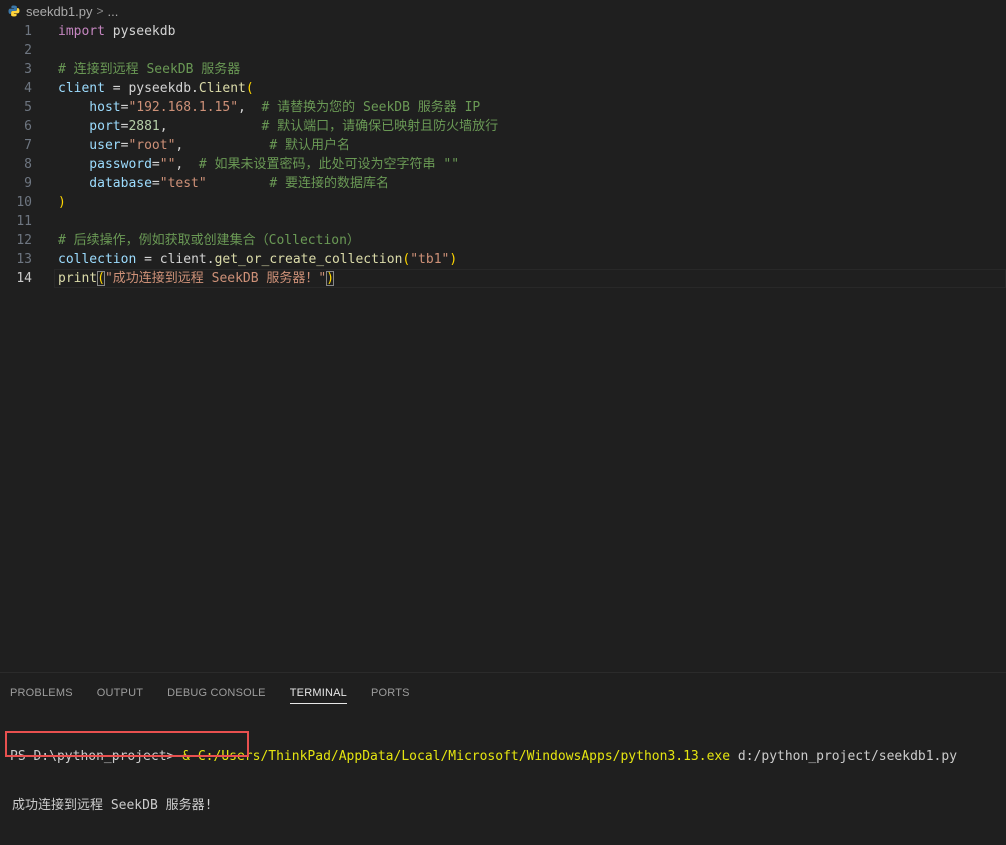 The image size is (1006, 845). What do you see at coordinates (503, 145) in the screenshot?
I see `code-line: 7 user="root", # 默认用户名` at bounding box center [503, 145].